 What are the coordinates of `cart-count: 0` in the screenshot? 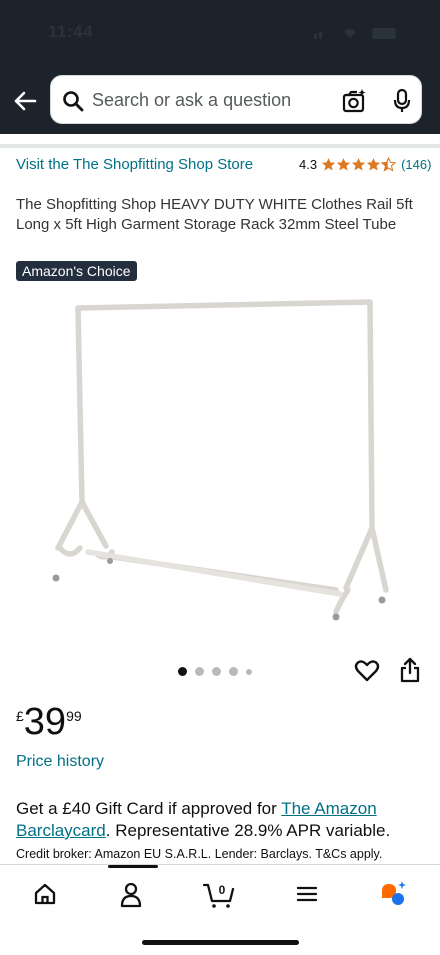 It's located at (222, 890).